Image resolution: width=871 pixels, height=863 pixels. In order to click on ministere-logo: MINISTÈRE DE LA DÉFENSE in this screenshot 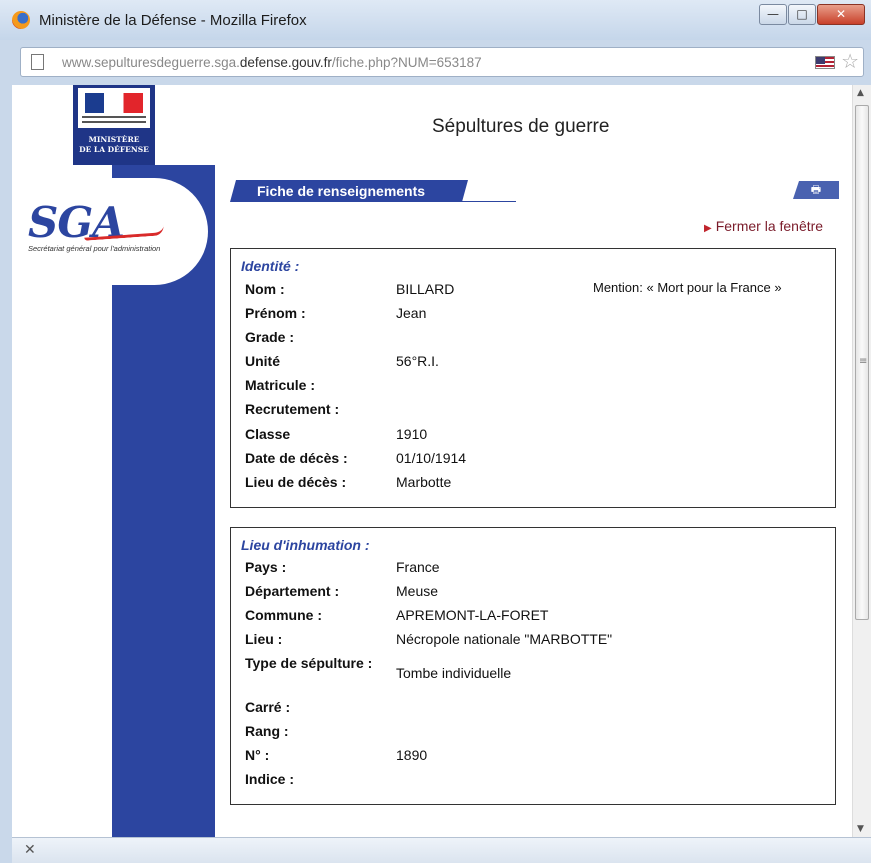, I will do `click(114, 125)`.